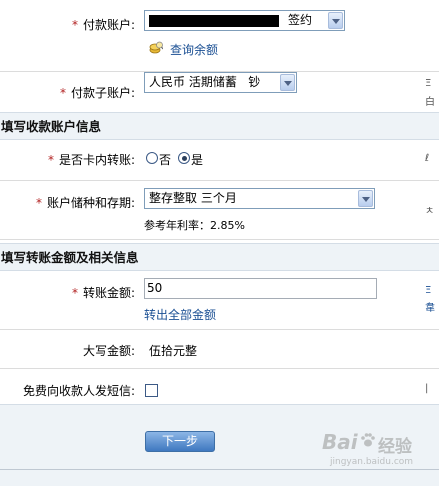 The width and height of the screenshot is (439, 486). Describe the element at coordinates (103, 25) in the screenshot. I see `payment-account-label: * 付款账户:` at that location.